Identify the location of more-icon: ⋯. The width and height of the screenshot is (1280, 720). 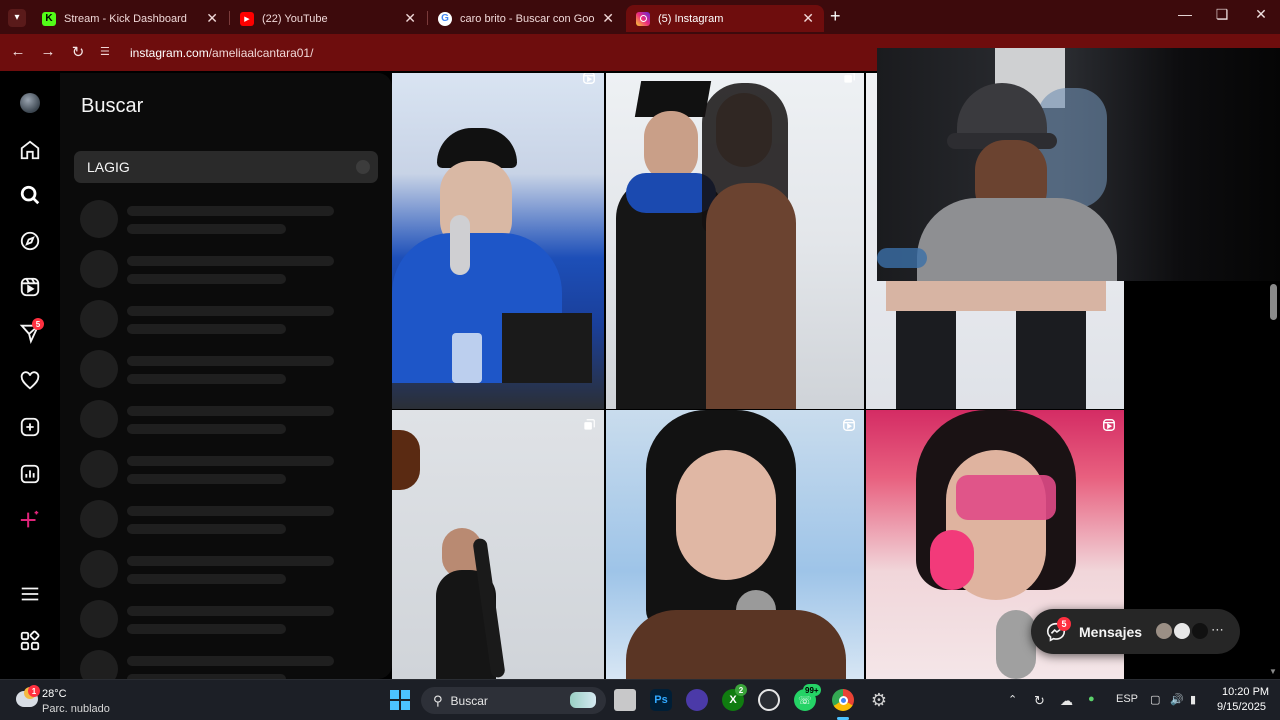
(1217, 630).